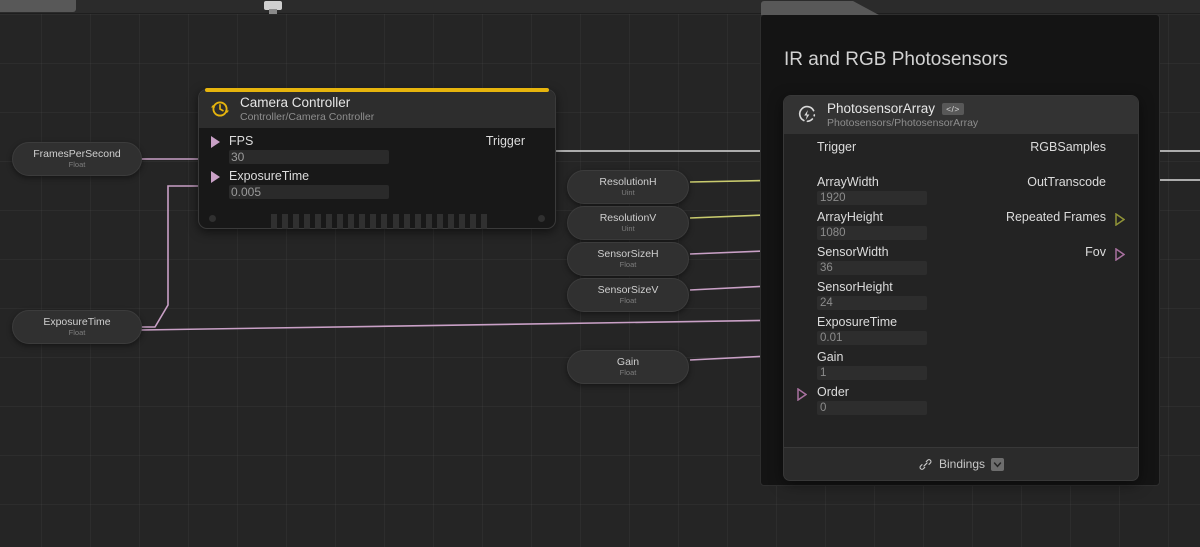 This screenshot has height=547, width=1200. I want to click on input-port-fps, so click(215, 142).